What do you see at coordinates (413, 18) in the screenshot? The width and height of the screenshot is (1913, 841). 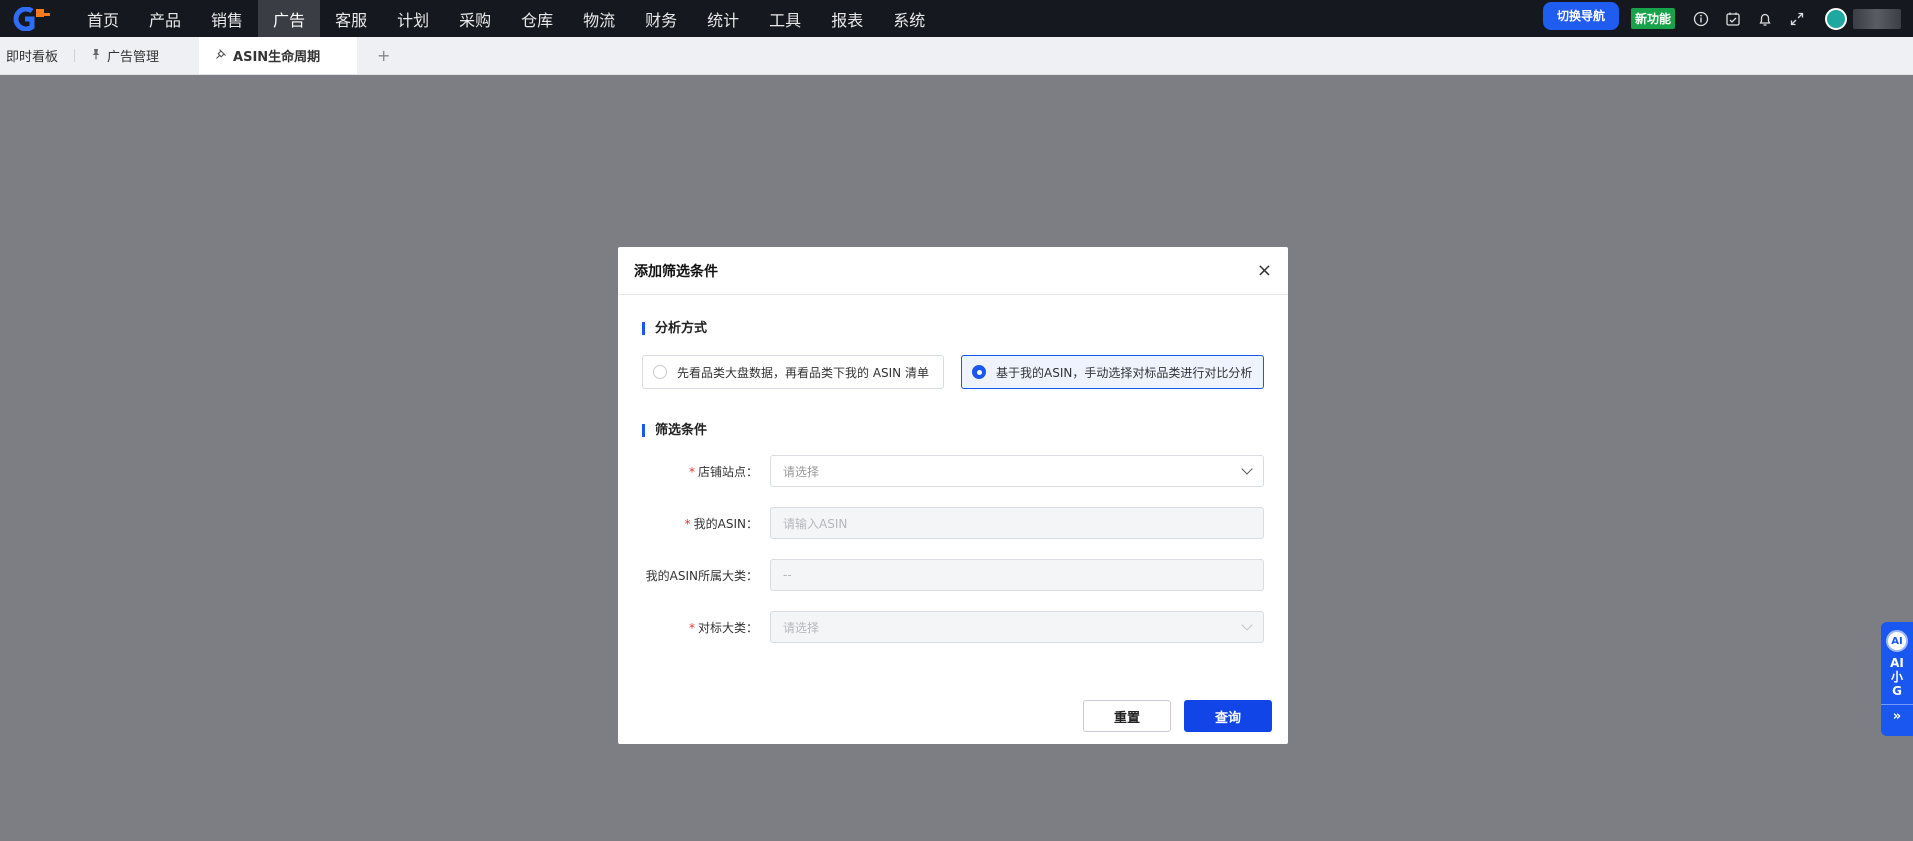 I see `nav-plan: 计划` at bounding box center [413, 18].